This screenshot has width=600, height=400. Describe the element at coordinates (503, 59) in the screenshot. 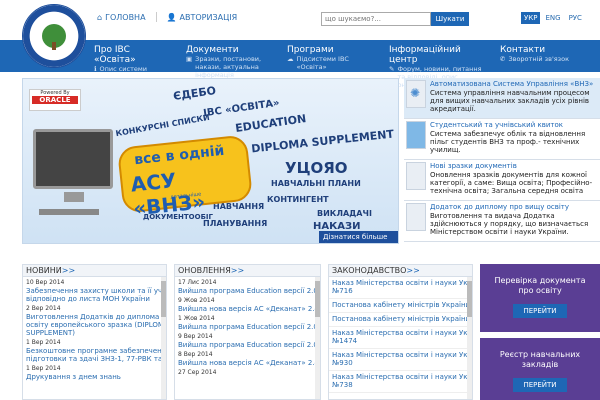

I see `phone-icon: ✆` at that location.